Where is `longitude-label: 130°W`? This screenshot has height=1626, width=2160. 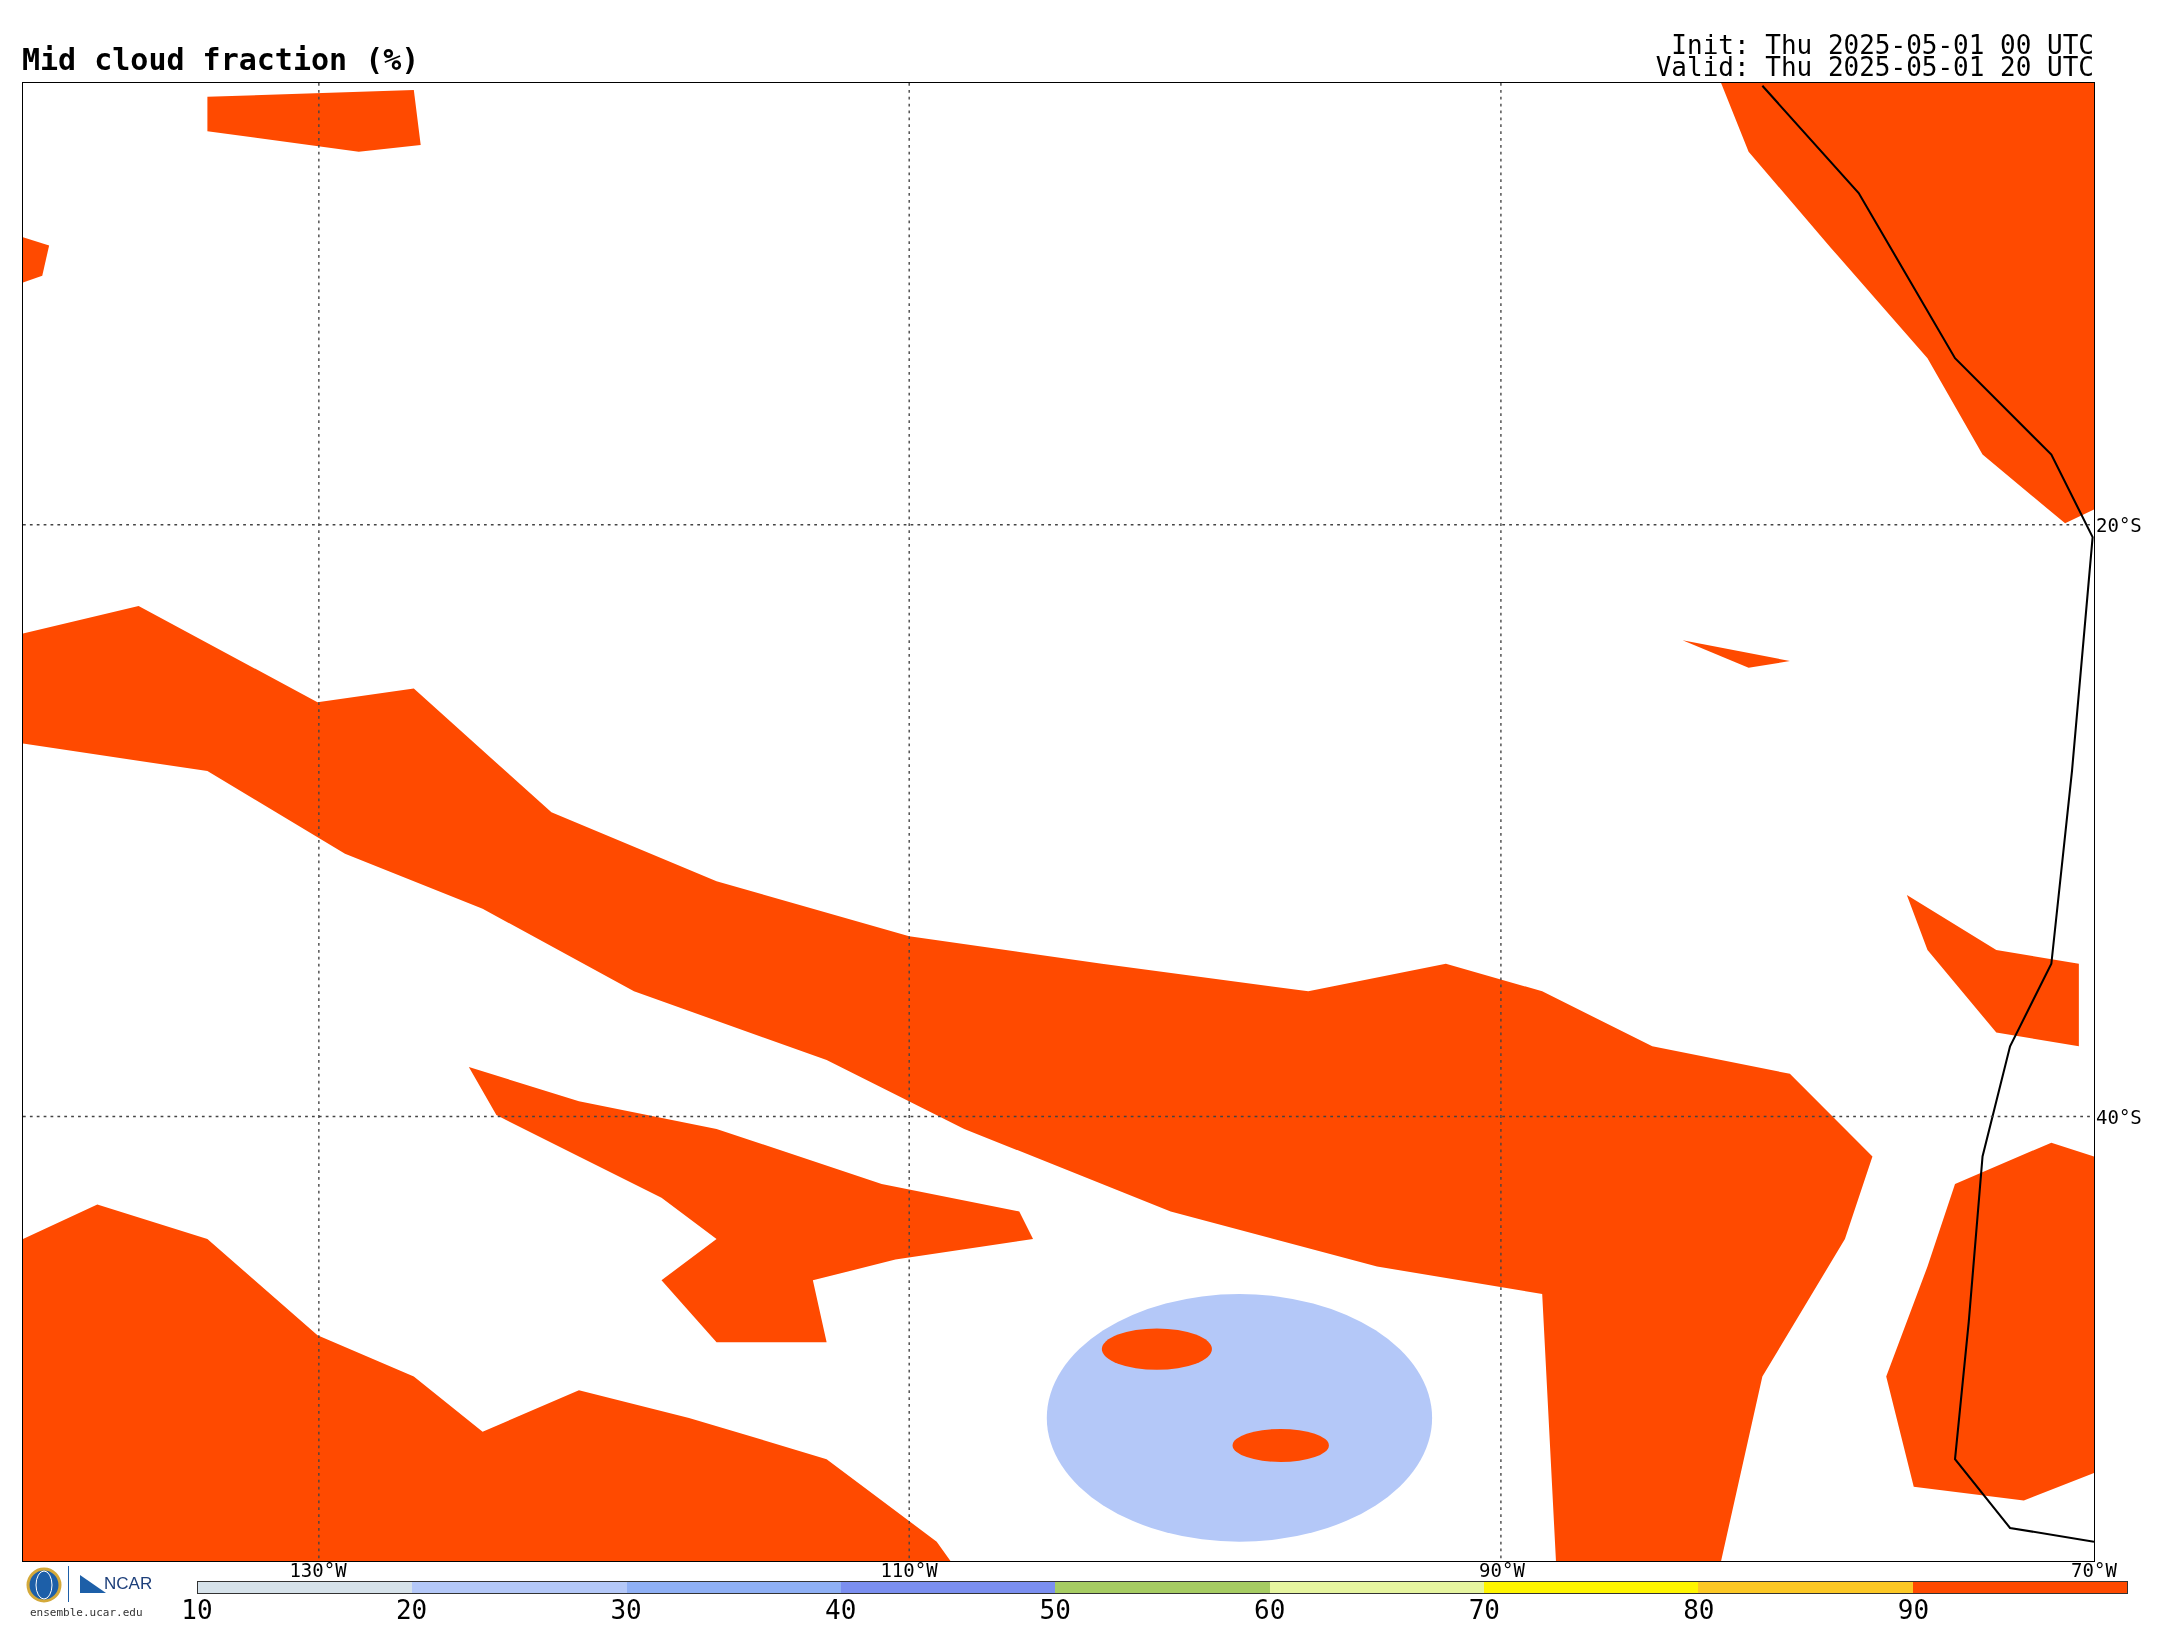
longitude-label: 130°W is located at coordinates (318, 1570).